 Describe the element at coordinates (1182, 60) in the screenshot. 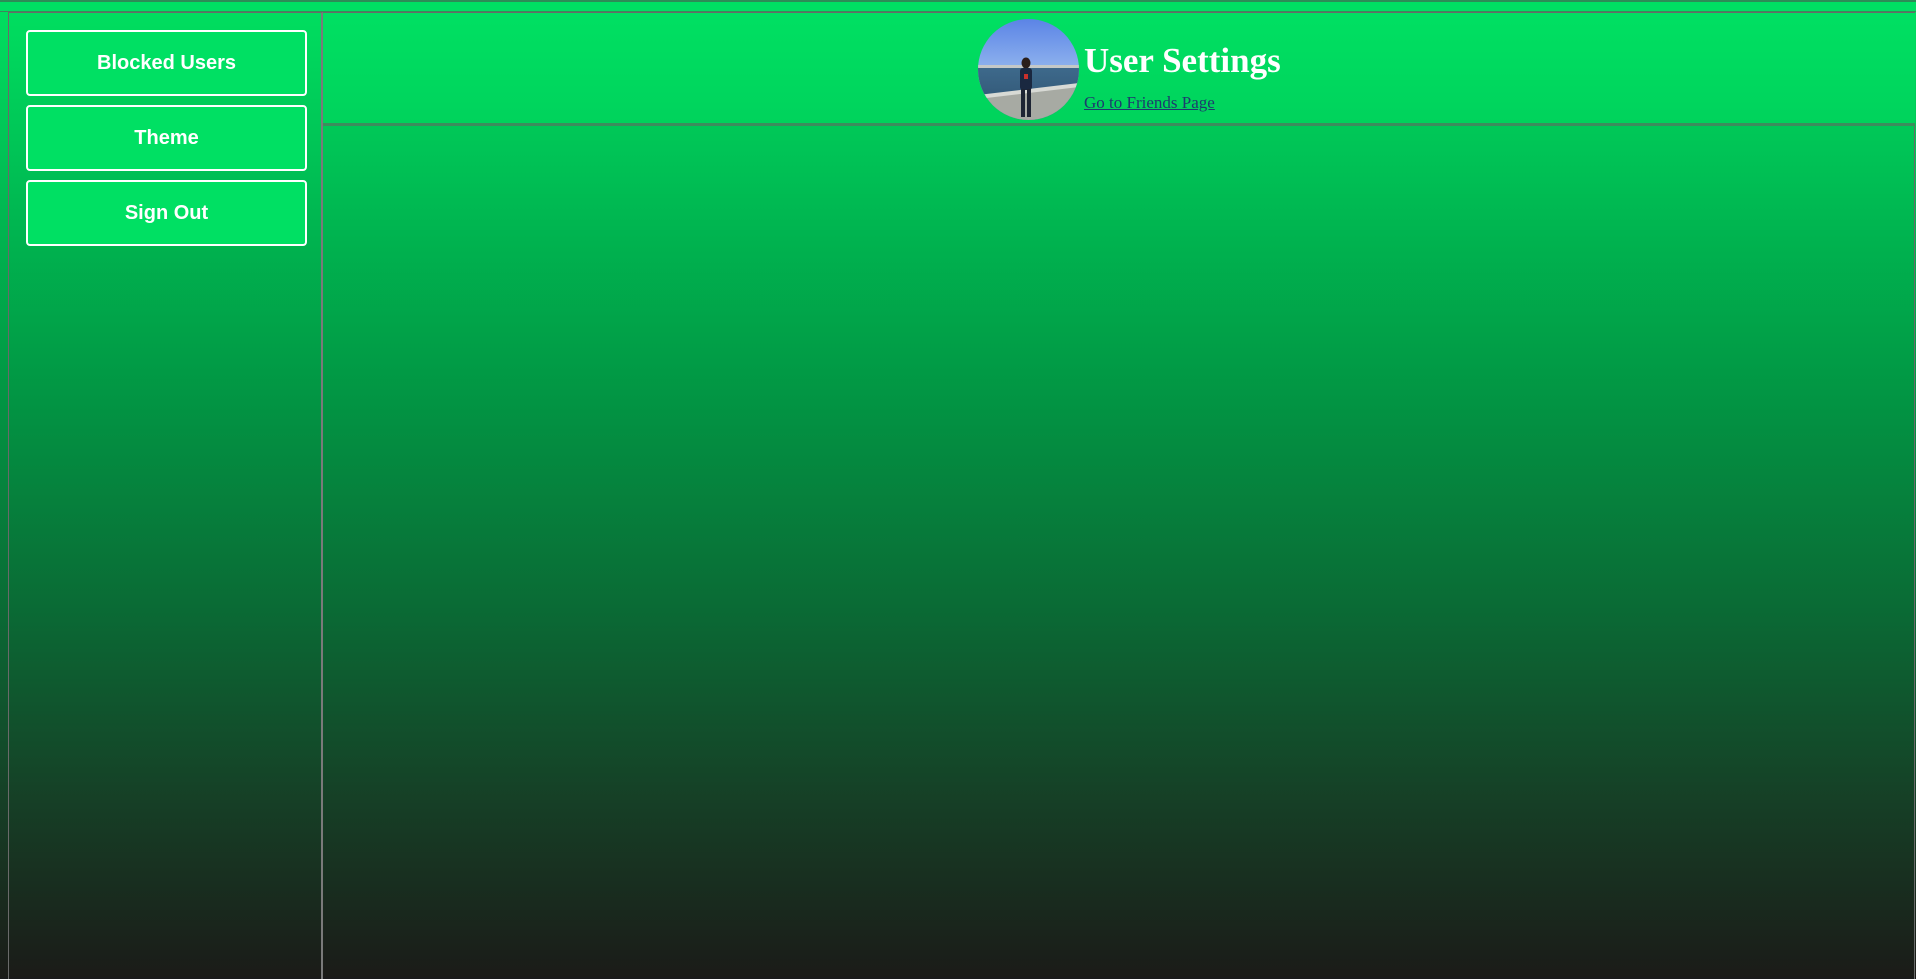

I see `page-title: User Settings` at that location.